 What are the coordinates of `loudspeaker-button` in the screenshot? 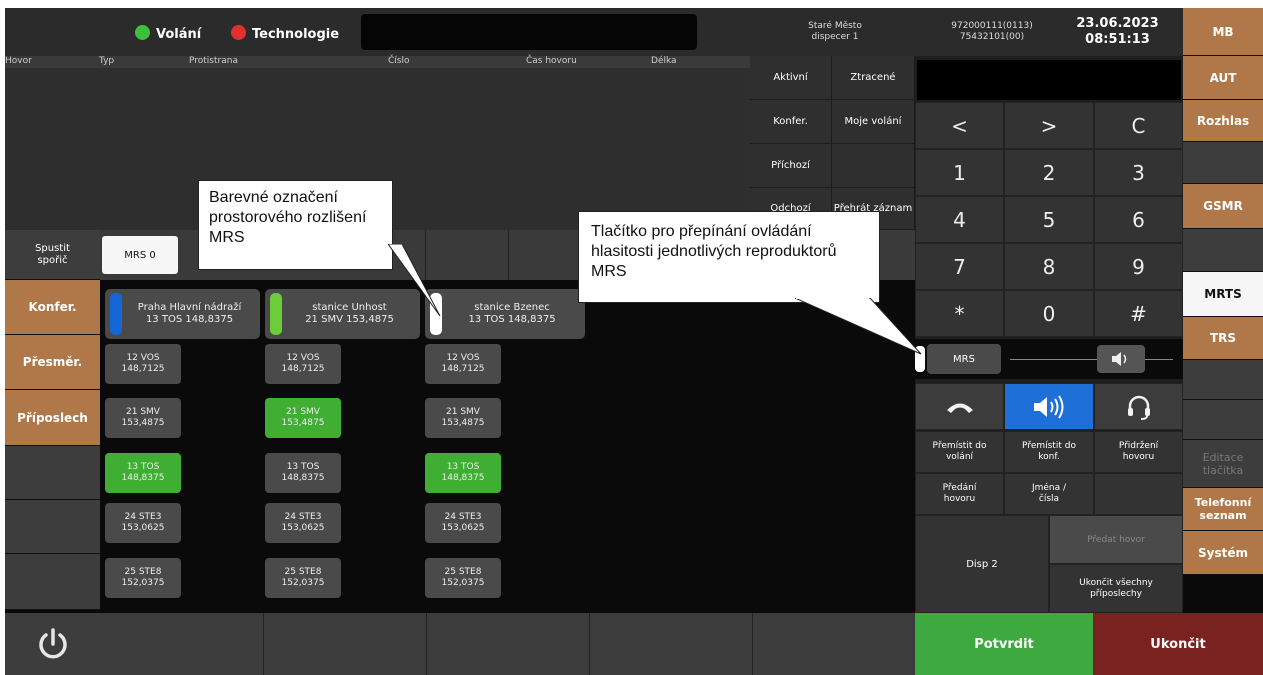 It's located at (1049, 406).